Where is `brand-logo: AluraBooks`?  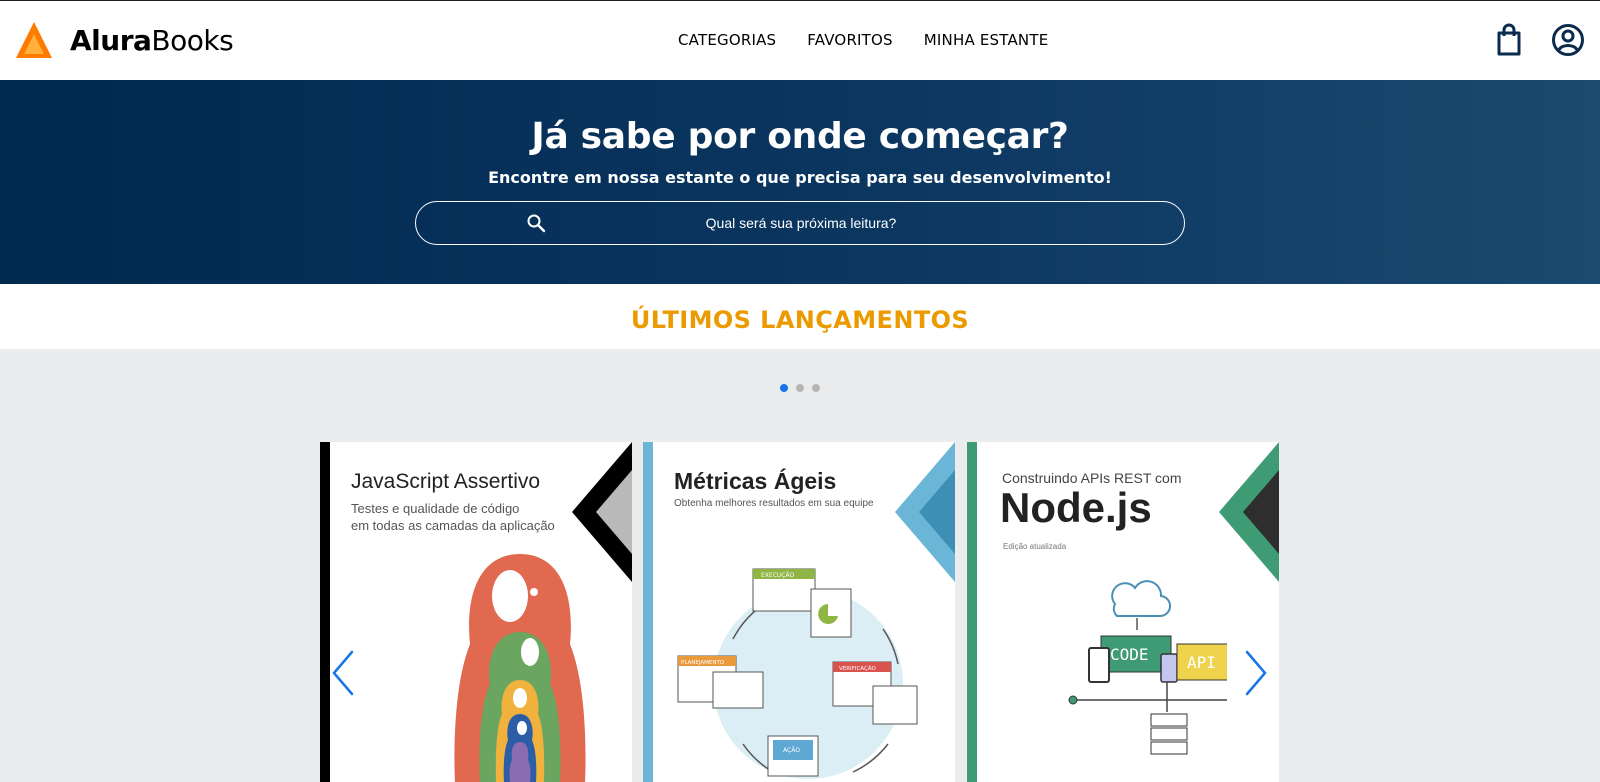
brand-logo: AluraBooks is located at coordinates (124, 40).